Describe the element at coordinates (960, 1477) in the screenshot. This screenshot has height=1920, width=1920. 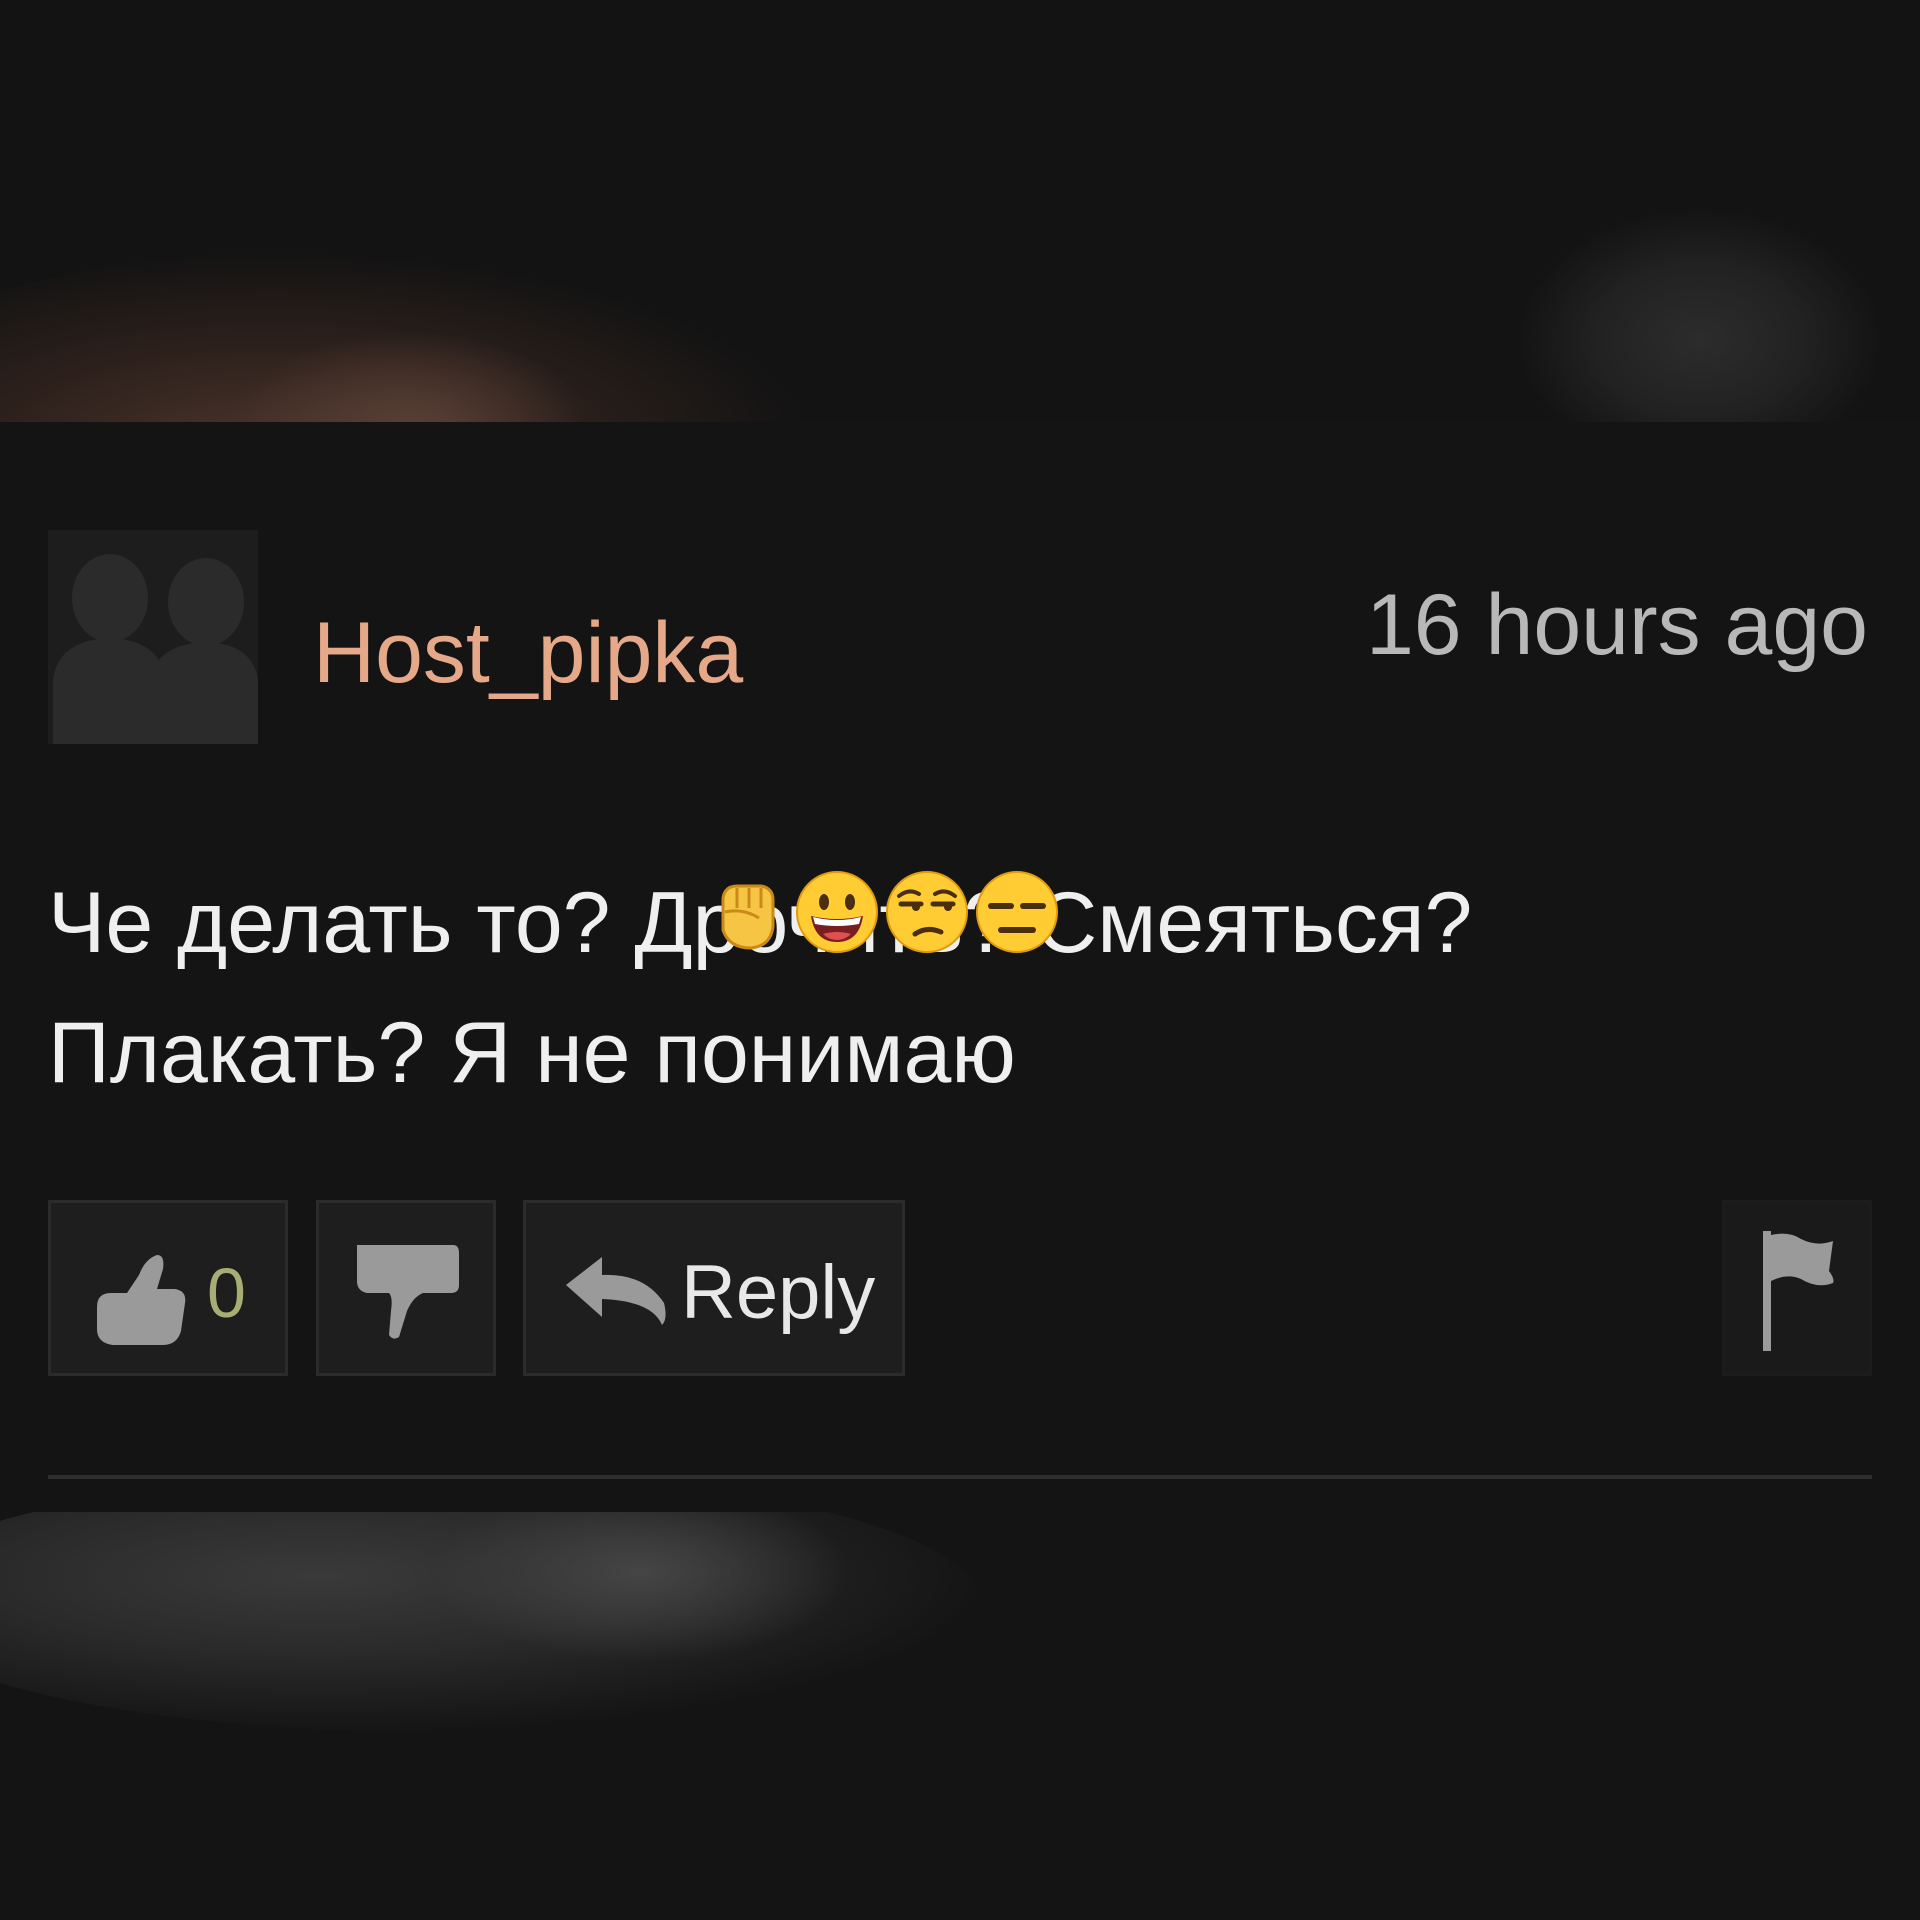
I see `comment-divider` at that location.